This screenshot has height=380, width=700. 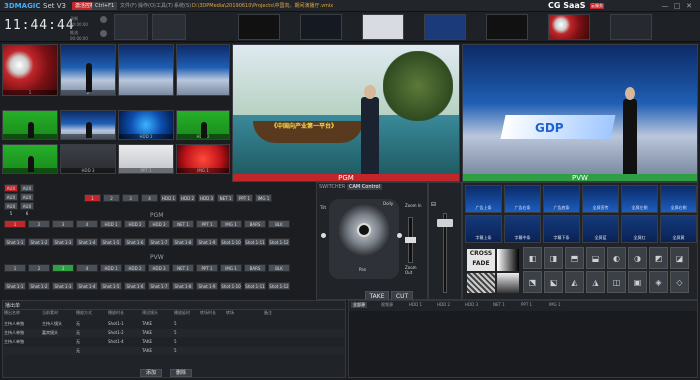 What do you see at coordinates (87, 242) in the screenshot?
I see `pgm-shot-button: Shot 1-4` at bounding box center [87, 242].